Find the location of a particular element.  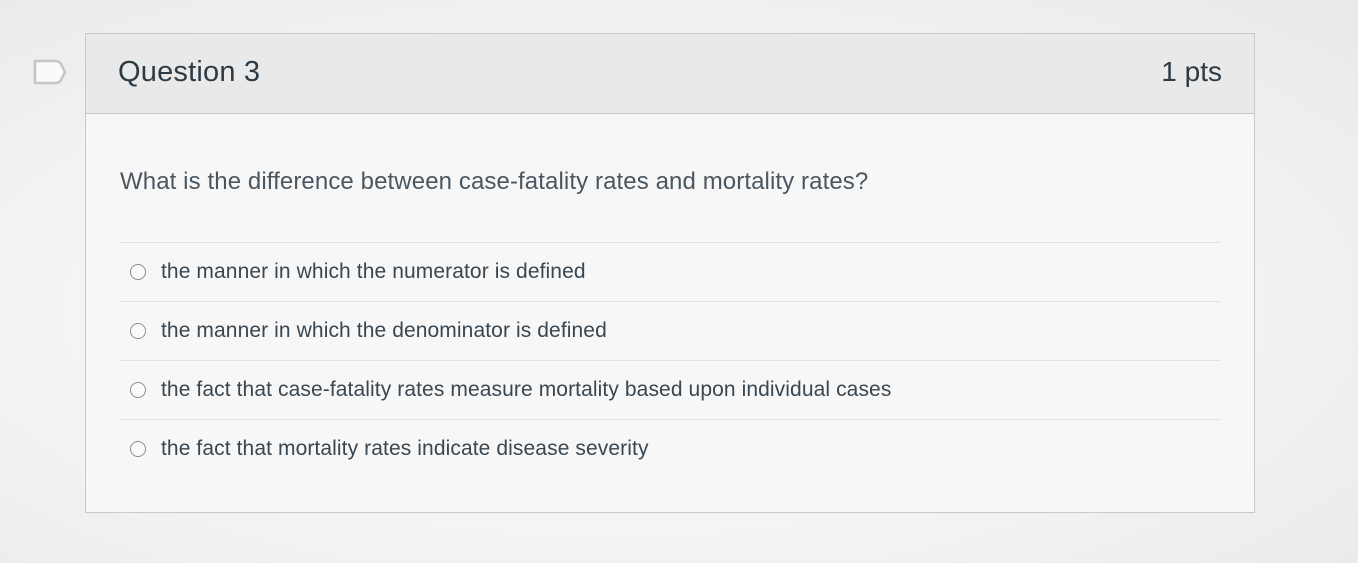

flag-question-icon is located at coordinates (50, 72).